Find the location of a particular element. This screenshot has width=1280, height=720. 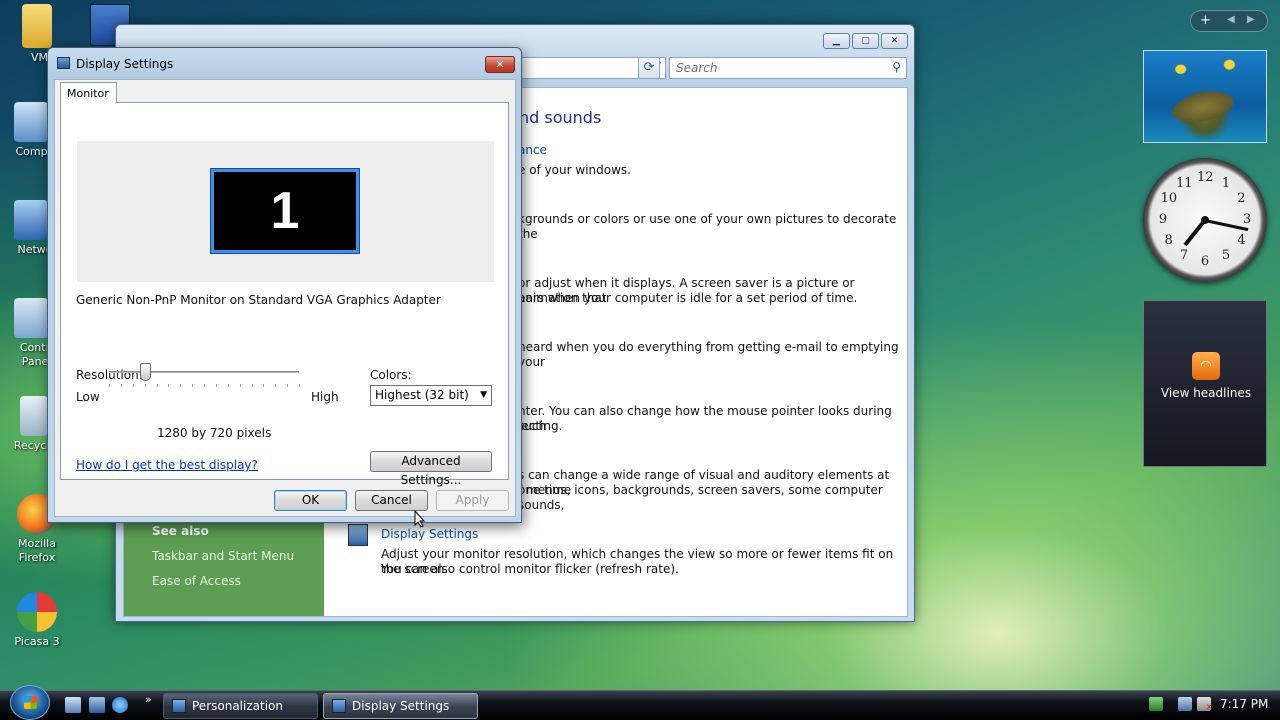

slider-track is located at coordinates (204, 372).